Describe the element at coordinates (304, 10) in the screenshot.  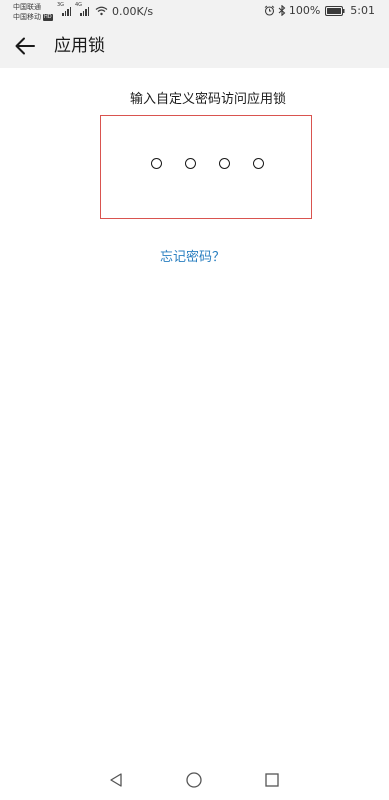
I see `battery-percent: 100%` at that location.